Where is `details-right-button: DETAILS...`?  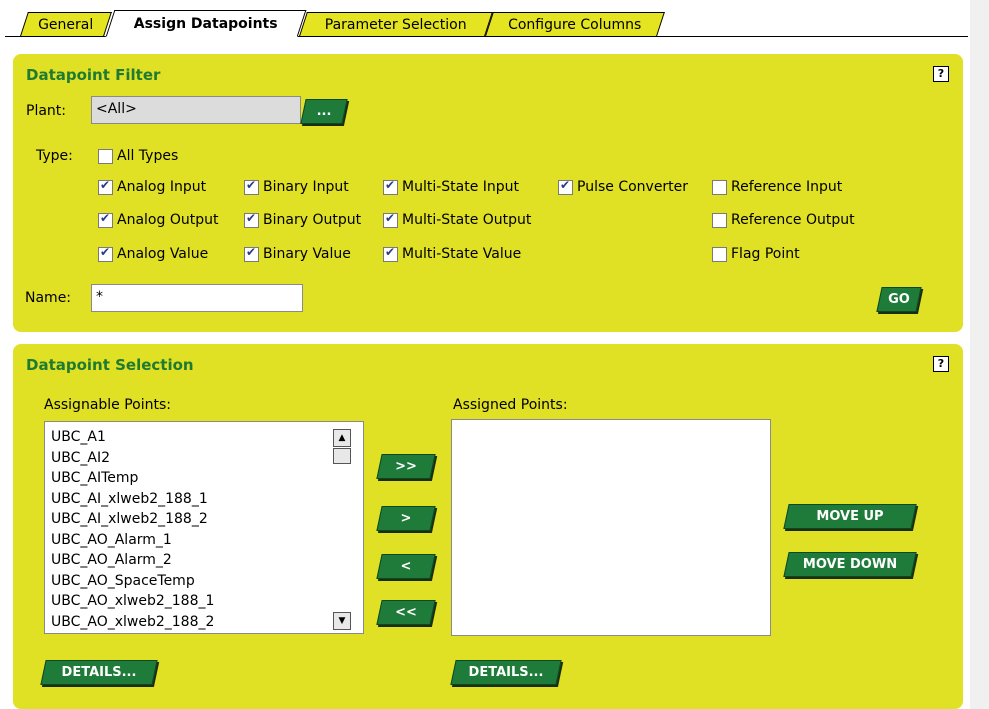
details-right-button: DETAILS... is located at coordinates (506, 672).